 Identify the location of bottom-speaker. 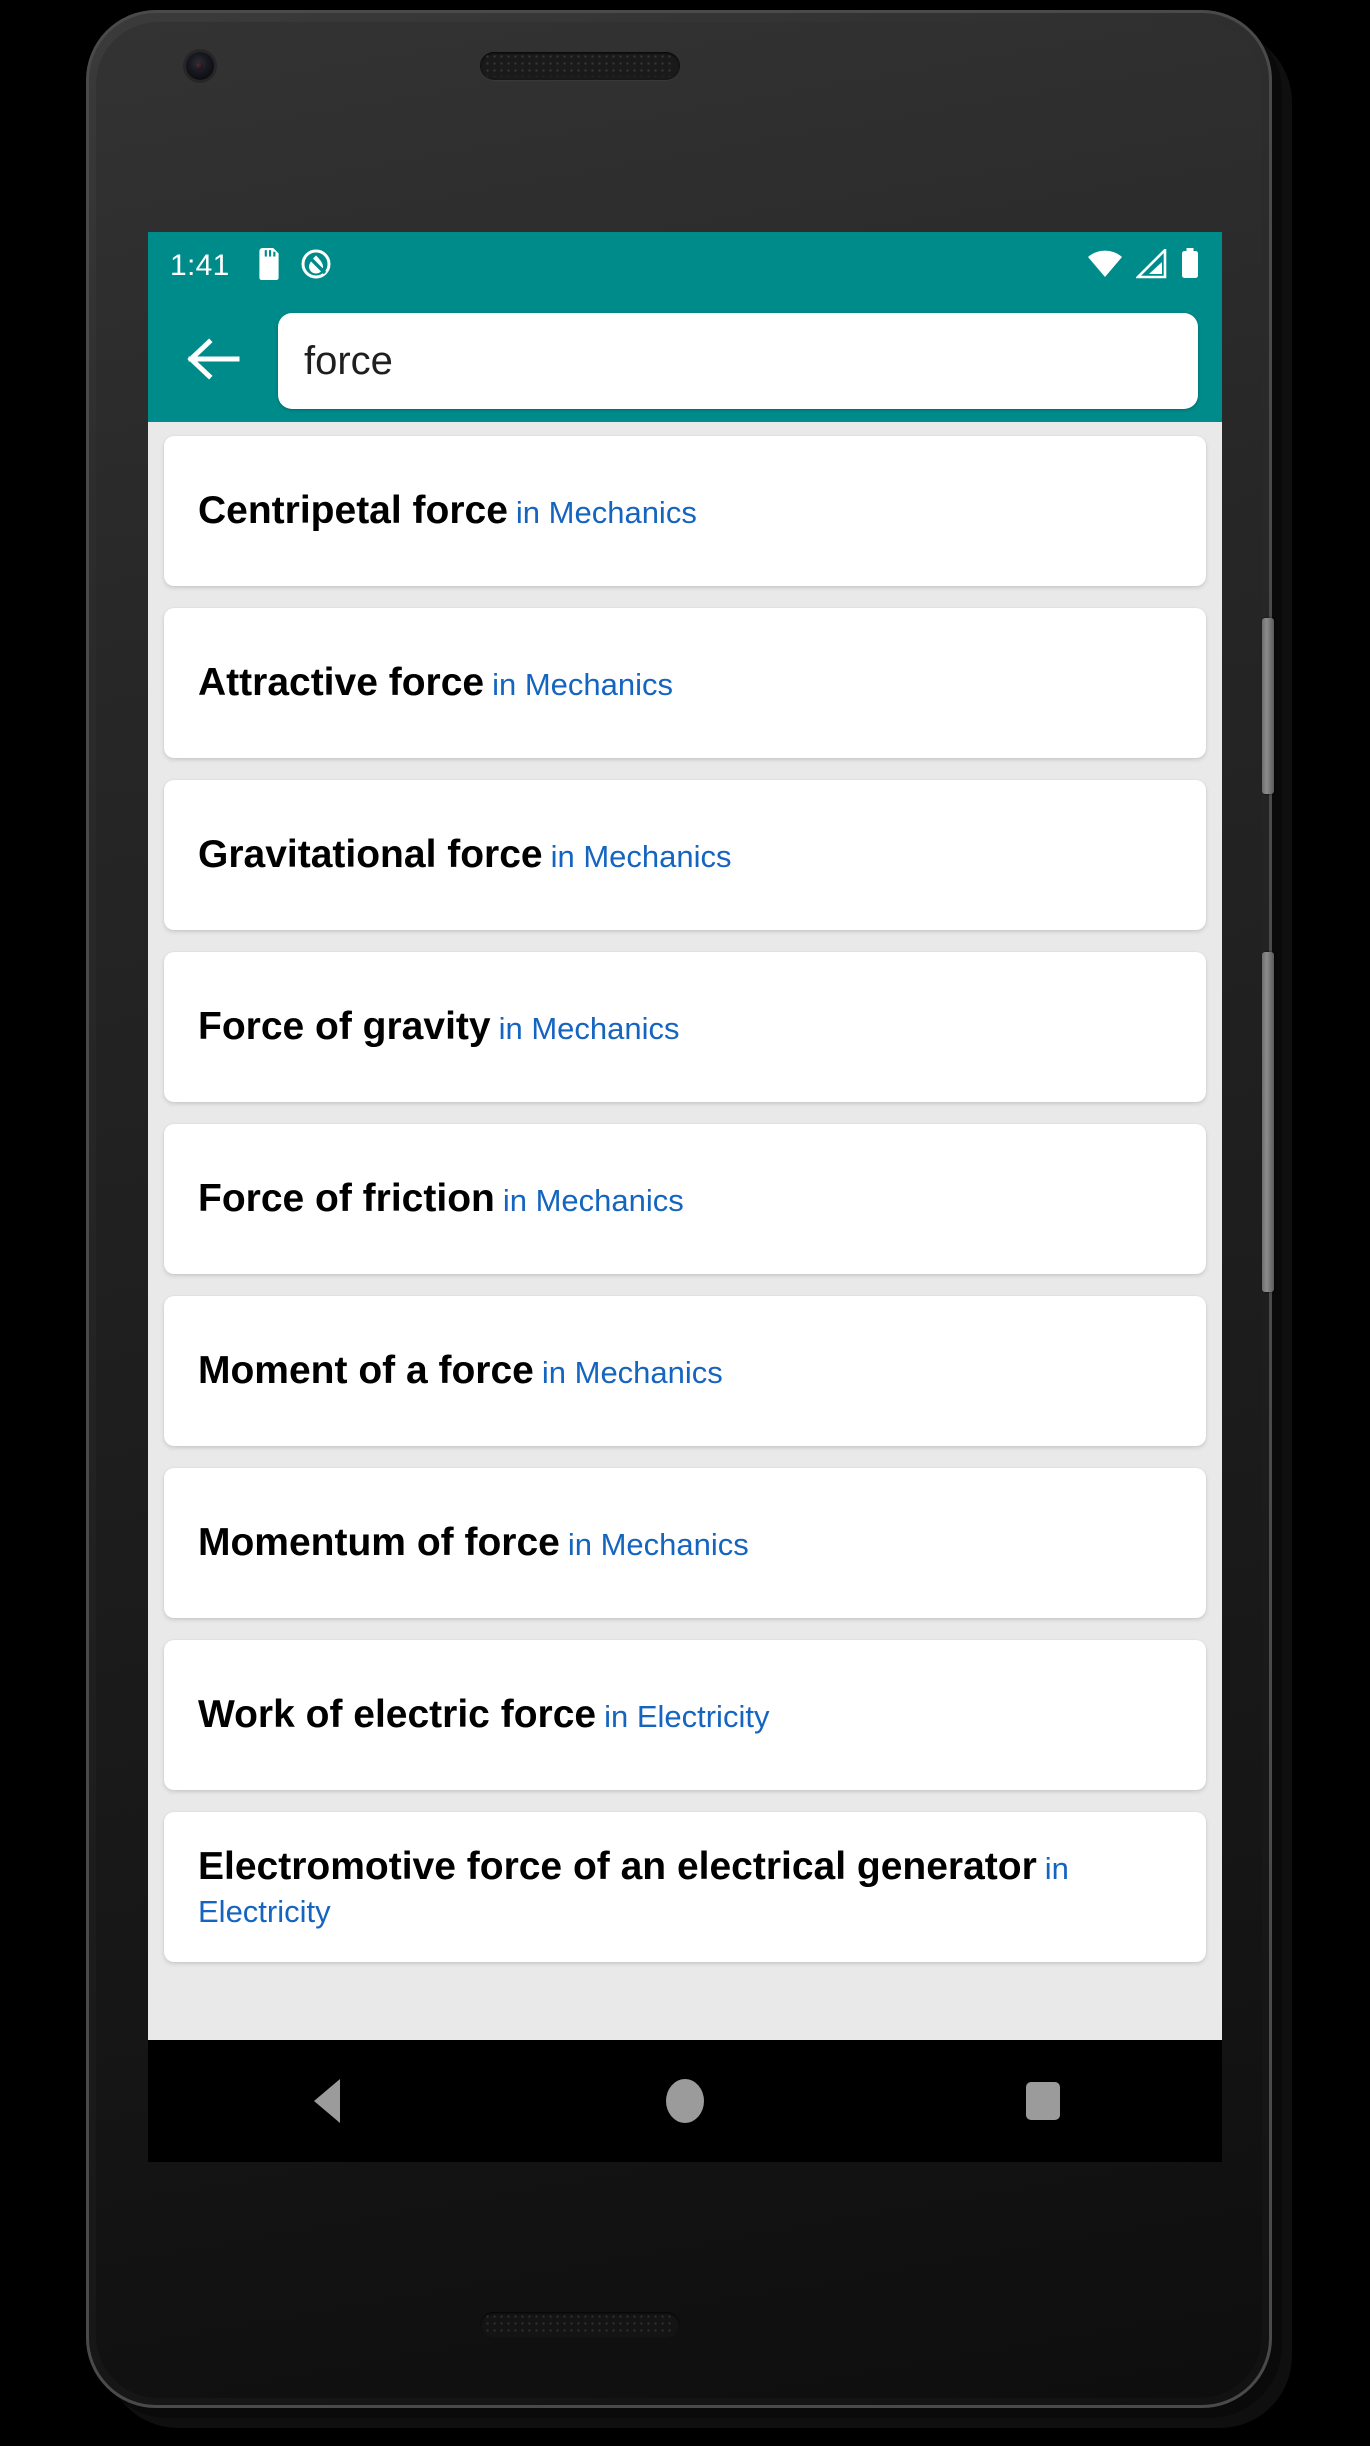
(580, 2325).